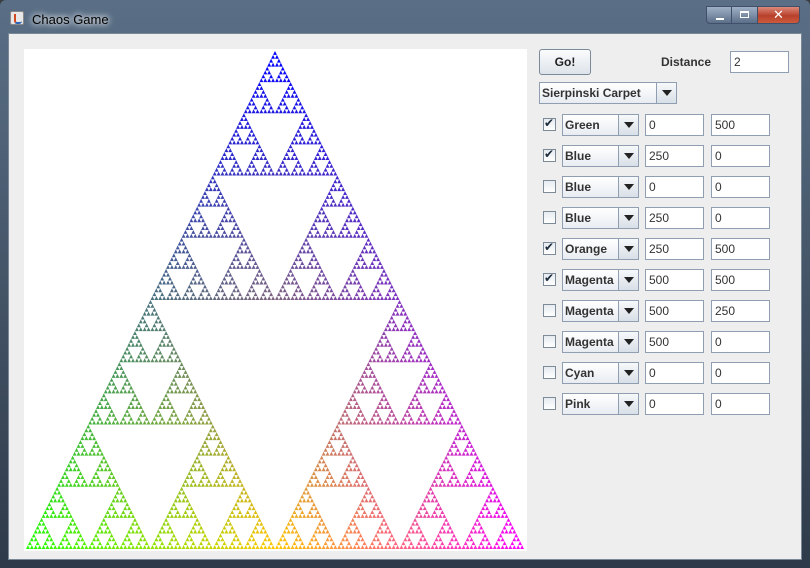 This screenshot has width=810, height=568. Describe the element at coordinates (745, 15) in the screenshot. I see `maximize-button` at that location.